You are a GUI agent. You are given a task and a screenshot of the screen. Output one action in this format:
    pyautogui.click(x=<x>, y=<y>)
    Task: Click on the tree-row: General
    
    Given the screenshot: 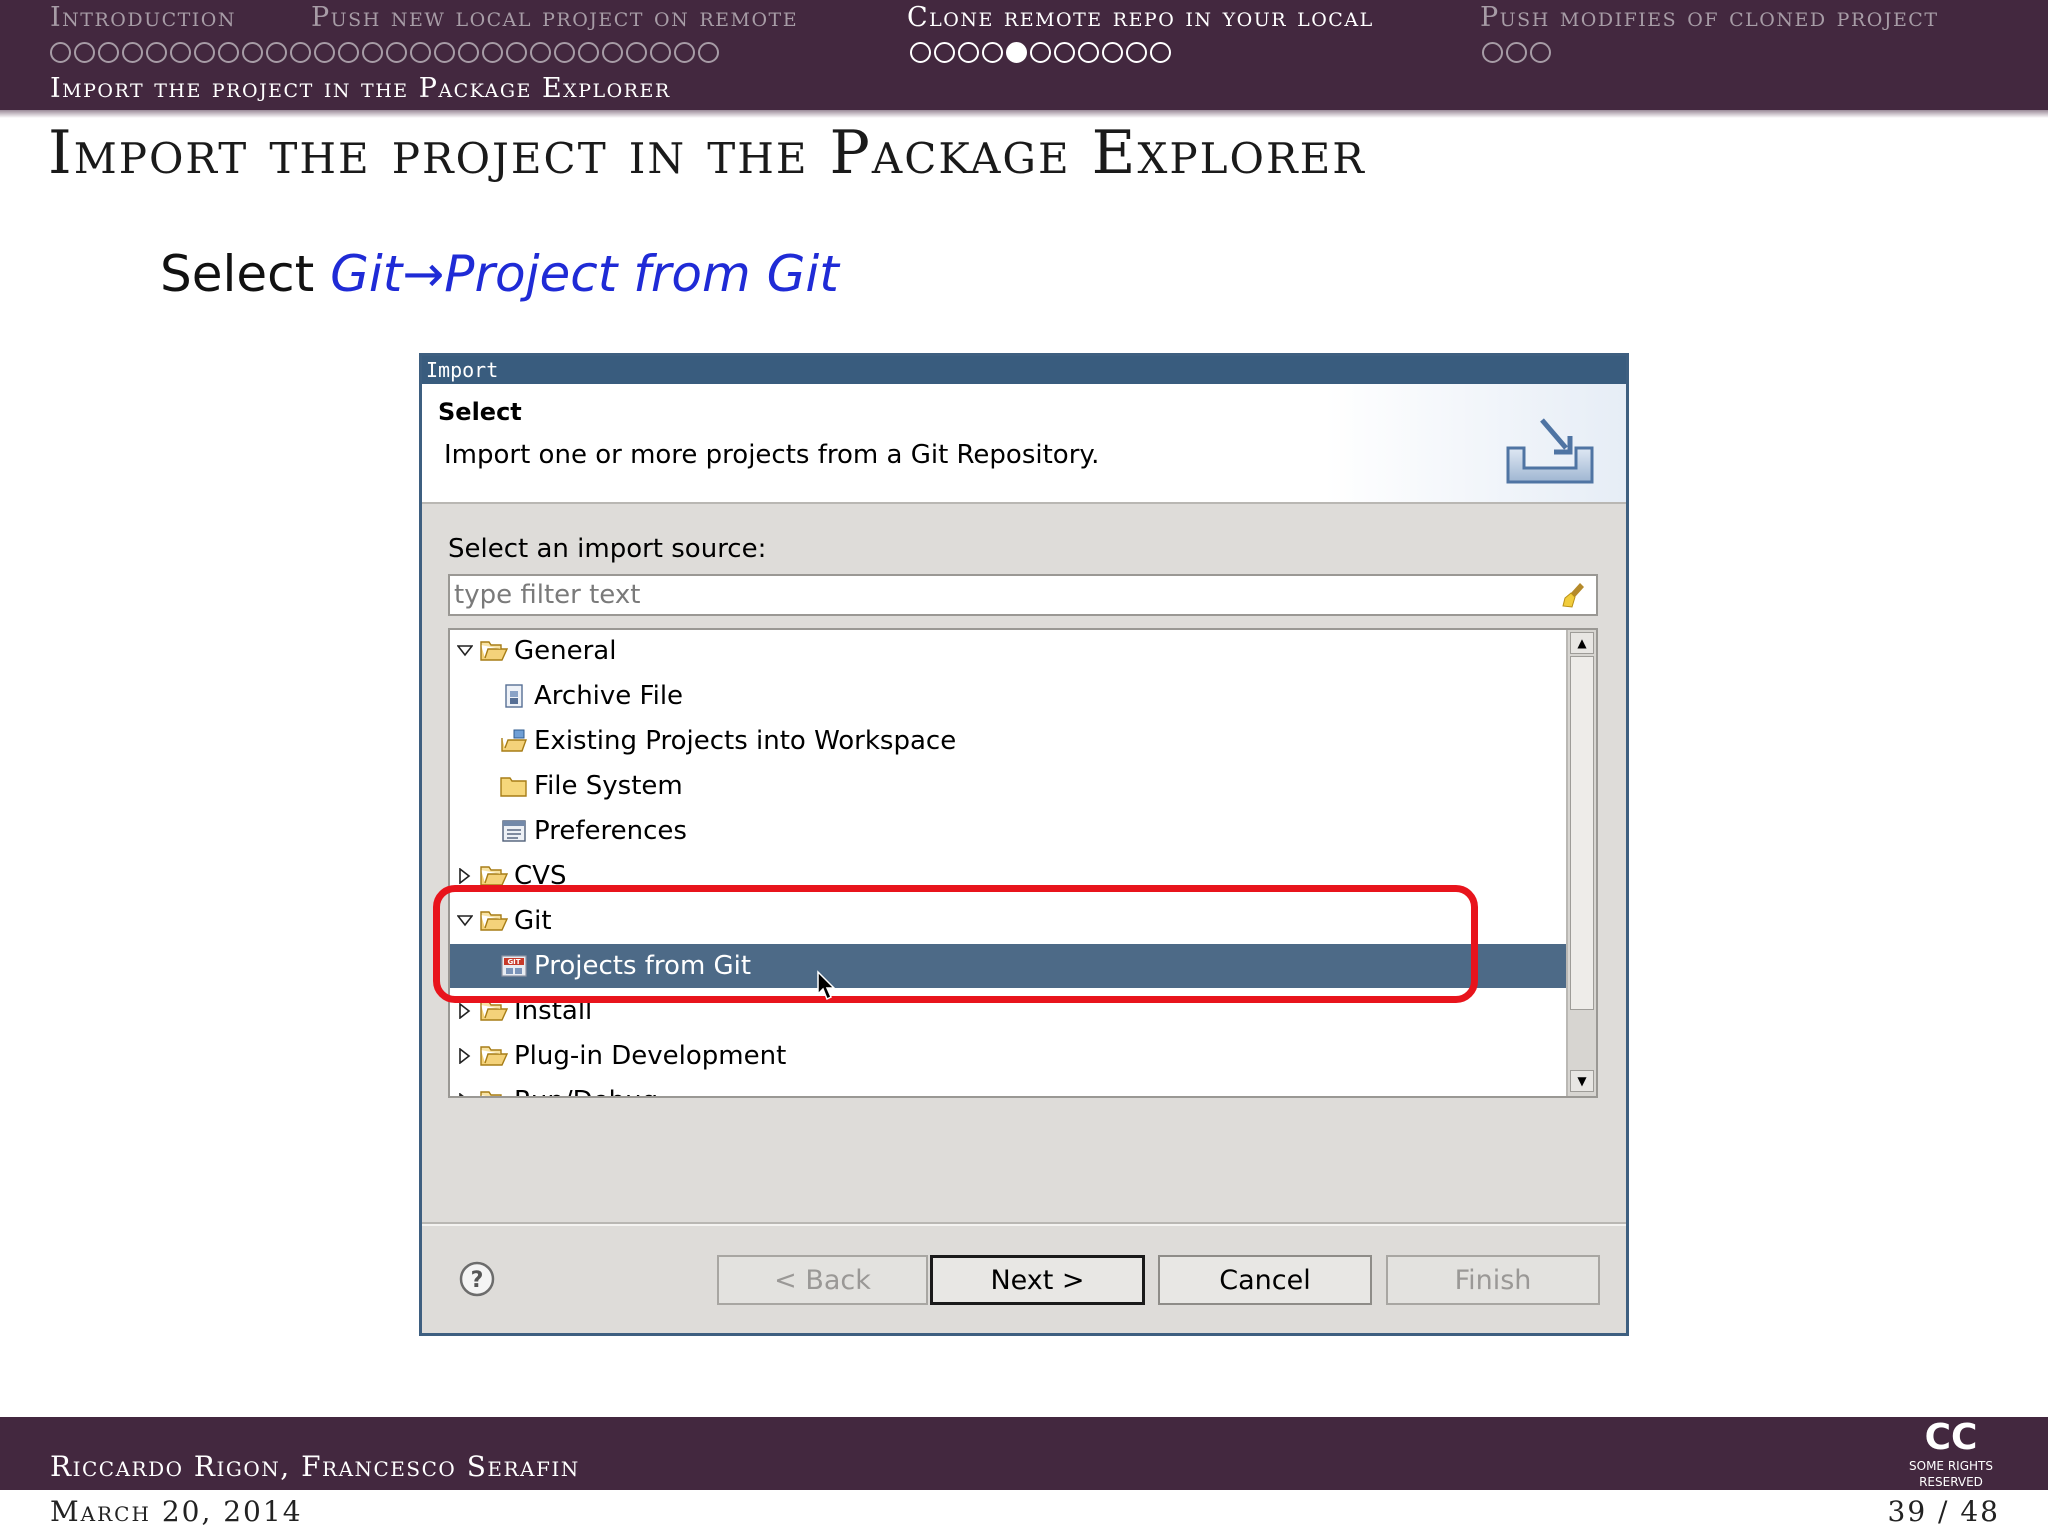 What is the action you would take?
    pyautogui.click(x=1008, y=651)
    